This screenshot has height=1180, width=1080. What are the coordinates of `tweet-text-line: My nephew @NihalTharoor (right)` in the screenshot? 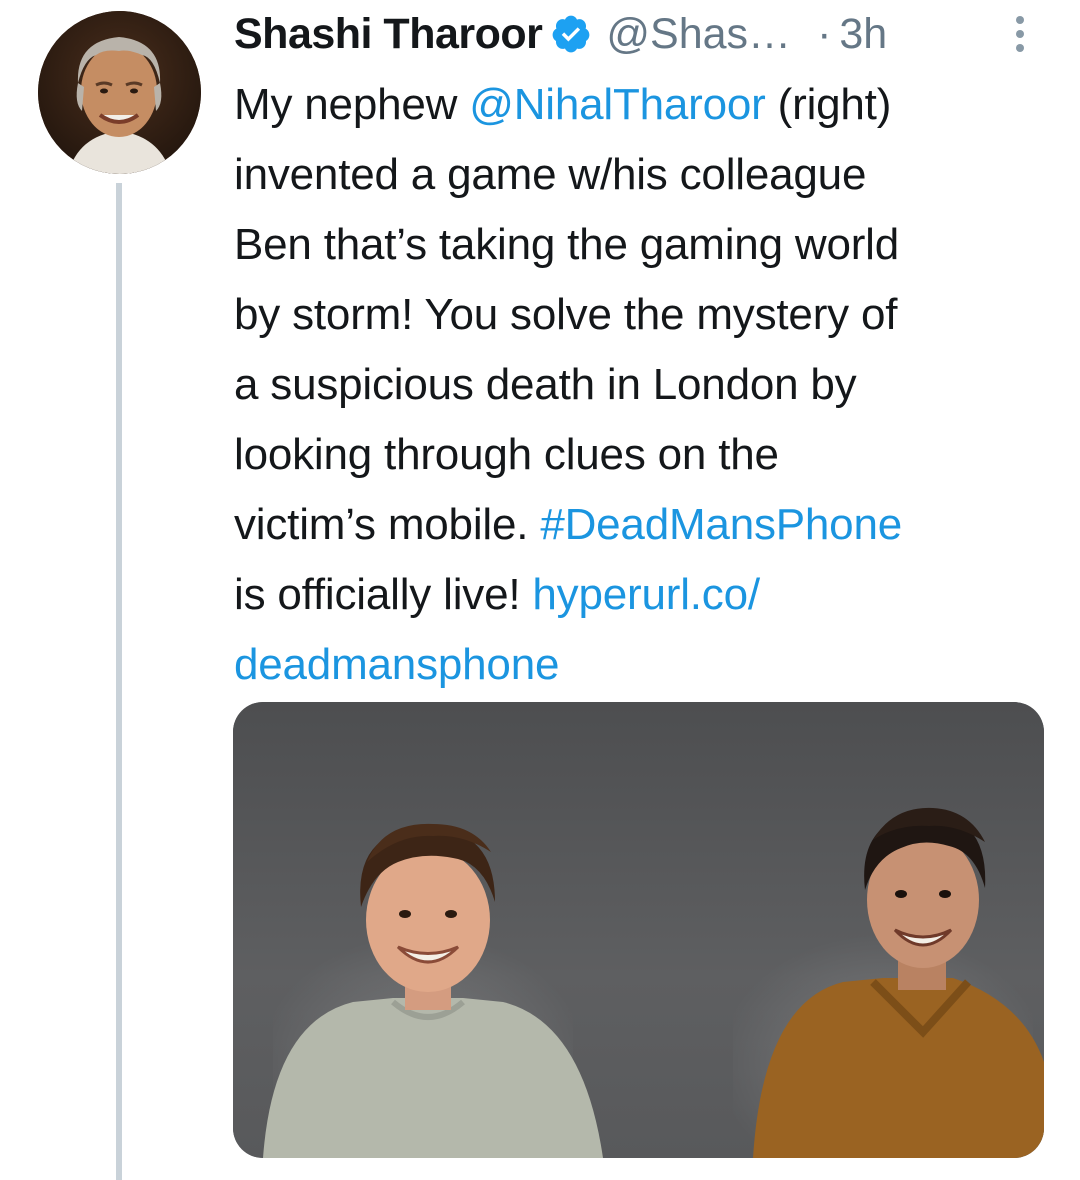 It's located at (644, 105).